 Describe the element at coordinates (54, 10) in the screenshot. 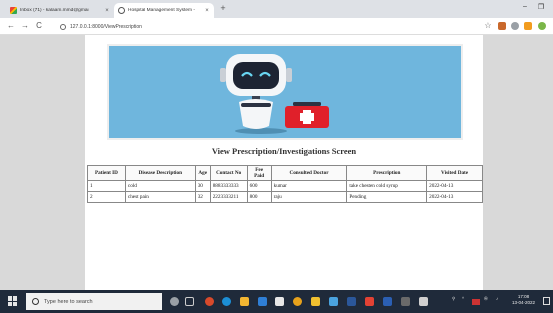

I see `tab-label: Inbox (71) - kalaam.mmd@gmai` at that location.